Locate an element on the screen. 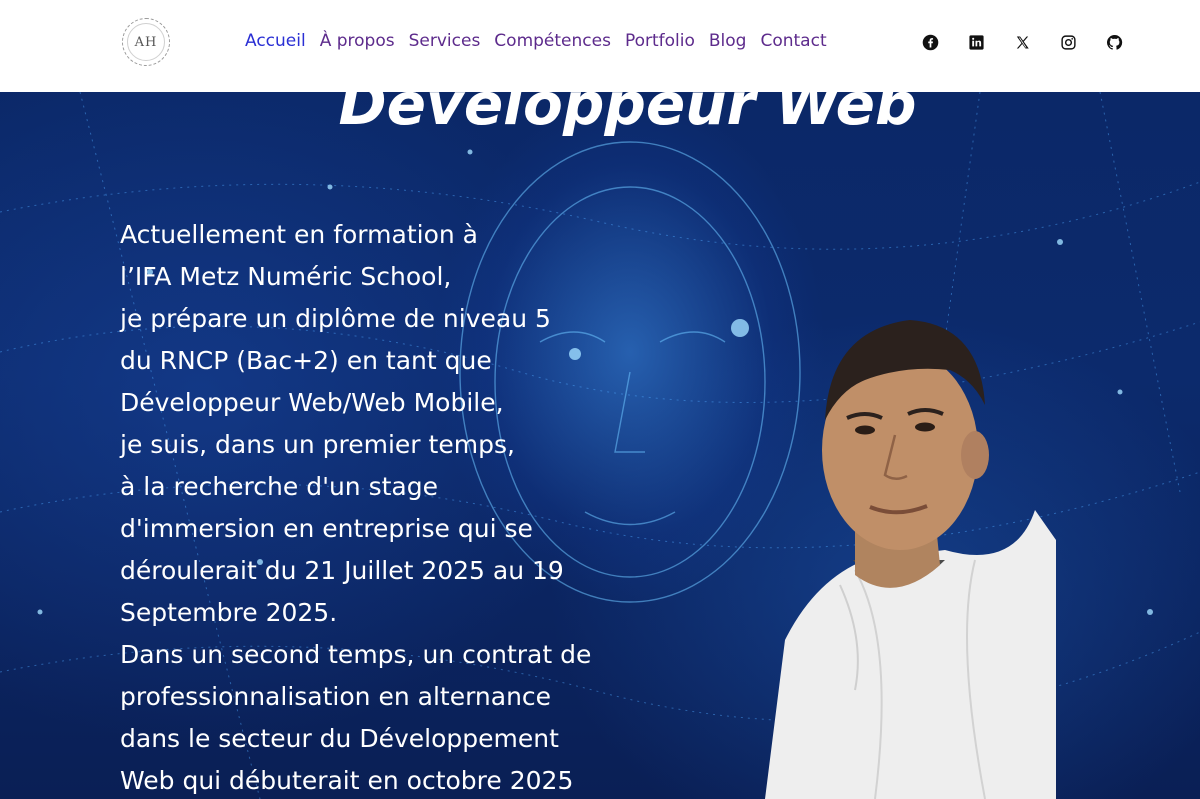 This screenshot has height=799, width=1200. intro-line: à la recherche d'un stage is located at coordinates (279, 486).